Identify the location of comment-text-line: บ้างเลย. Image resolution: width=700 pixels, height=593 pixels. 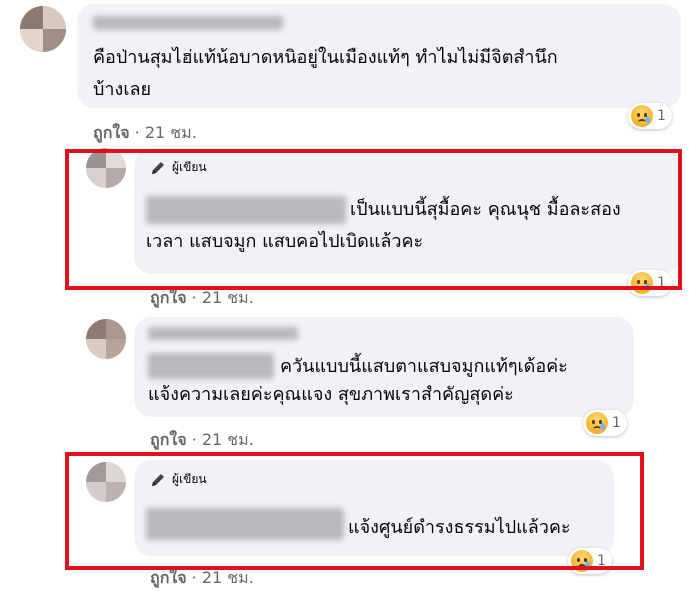
(122, 89).